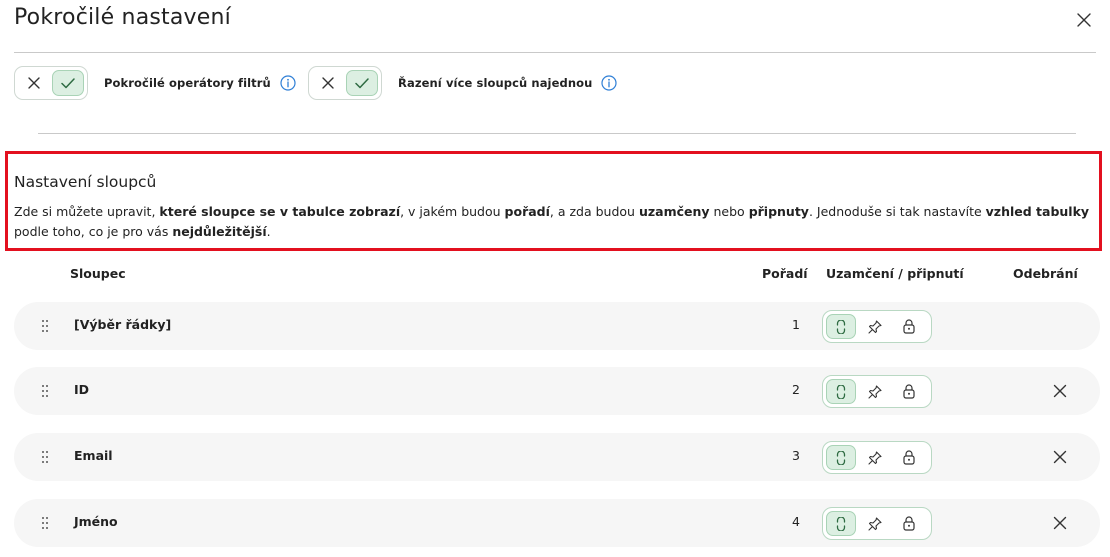  I want to click on section-title: Nastavení sloupců, so click(85, 182).